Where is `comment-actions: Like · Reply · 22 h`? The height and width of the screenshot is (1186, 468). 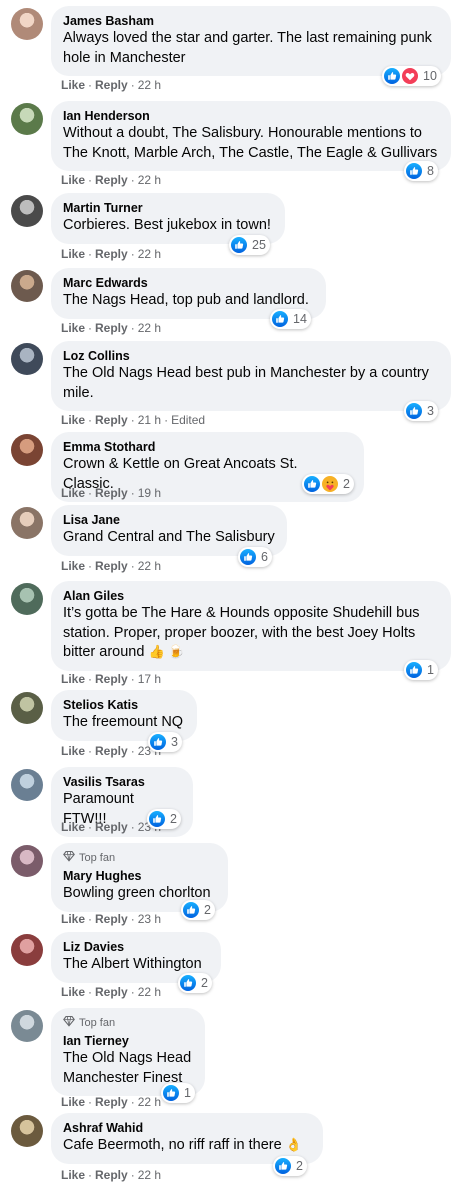
comment-actions: Like · Reply · 22 h is located at coordinates (111, 1102).